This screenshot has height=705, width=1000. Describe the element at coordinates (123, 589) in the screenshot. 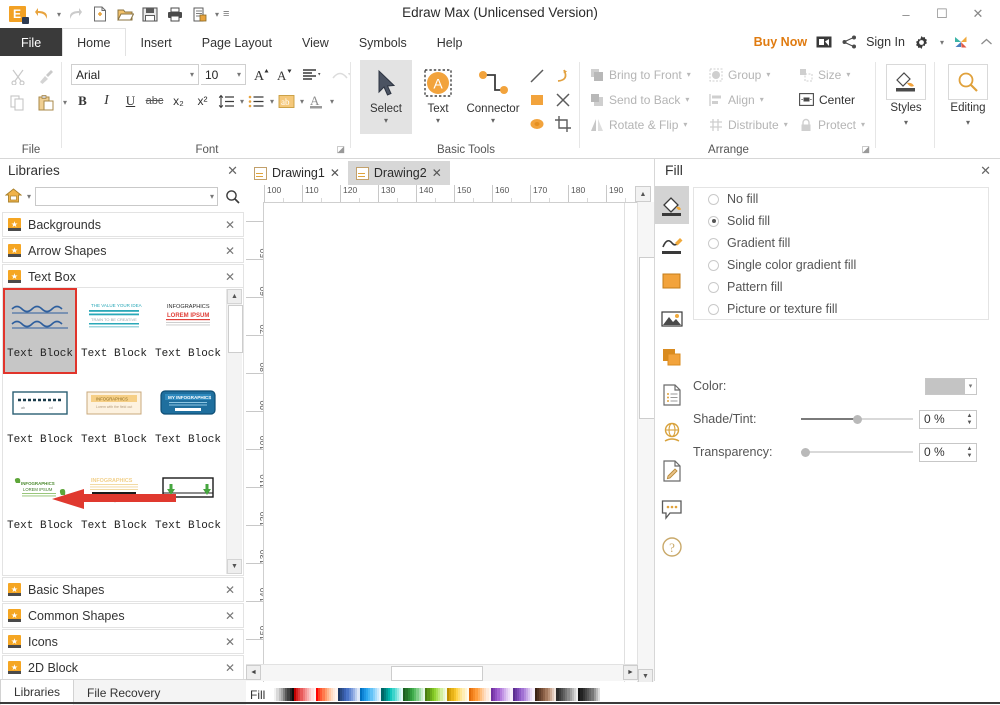

I see `library-category-basic-shapes: Basic Shapes ✕` at that location.